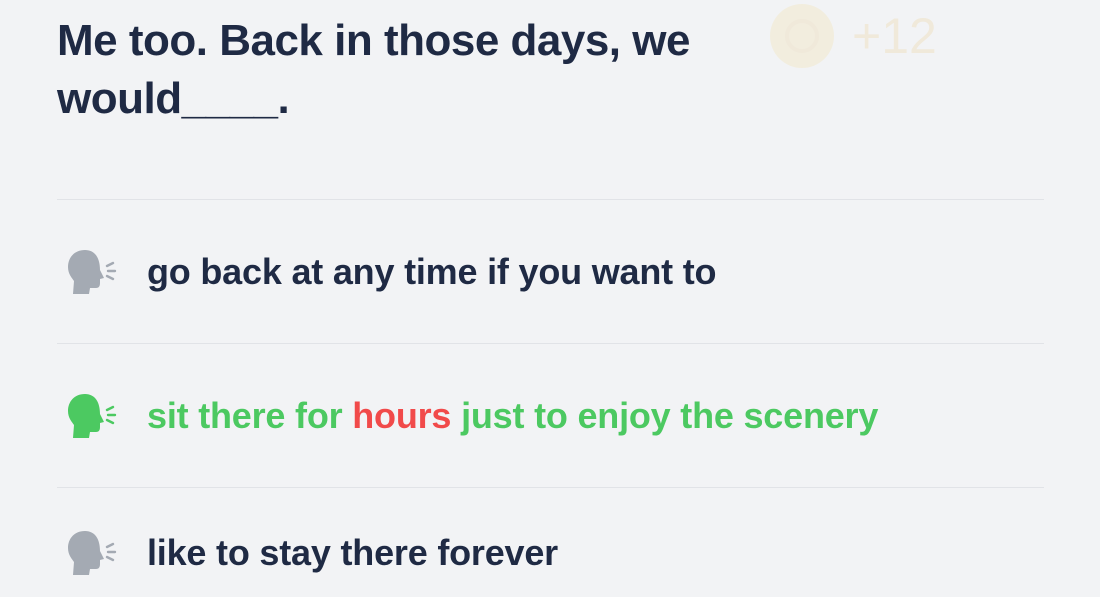 This screenshot has height=597, width=1100. Describe the element at coordinates (250, 415) in the screenshot. I see `option-text-before: sit there for` at that location.